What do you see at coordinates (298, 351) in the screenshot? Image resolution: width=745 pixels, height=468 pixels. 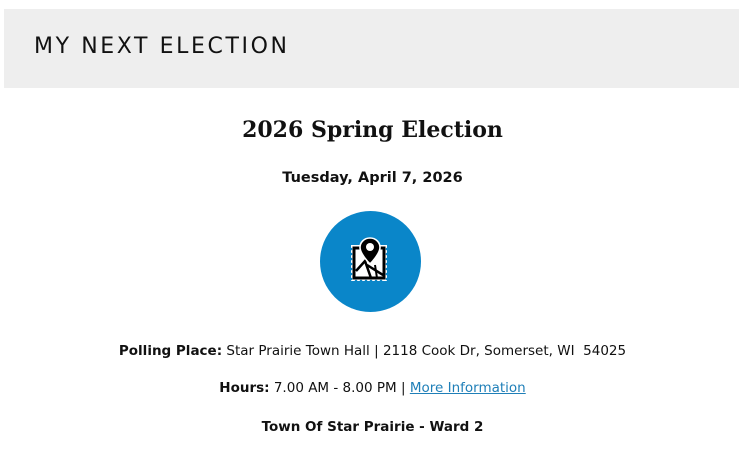 I see `polling-place-location: Star Prairie Town Hall` at bounding box center [298, 351].